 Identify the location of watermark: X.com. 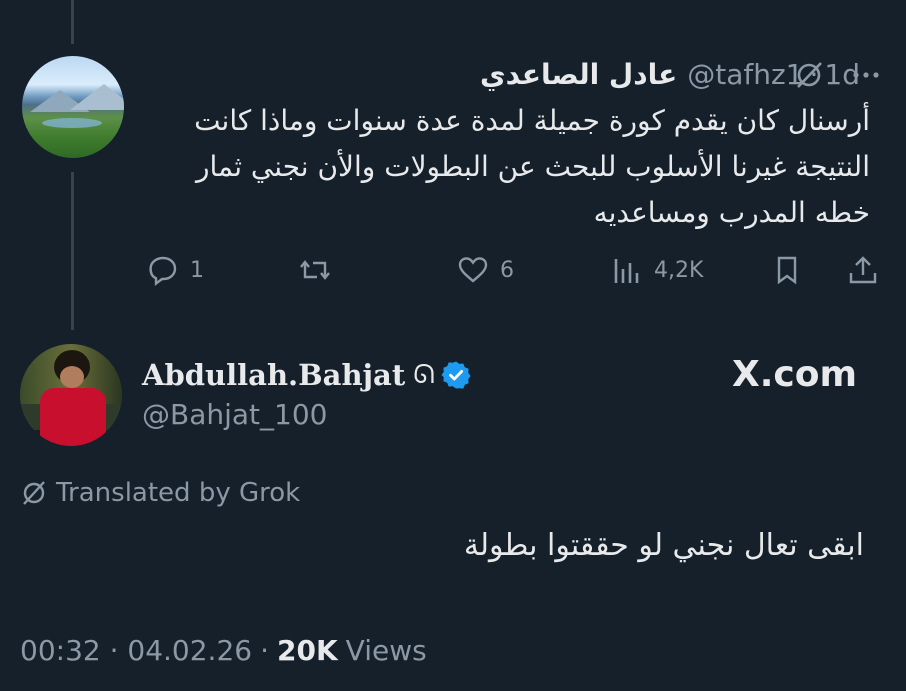
(795, 374).